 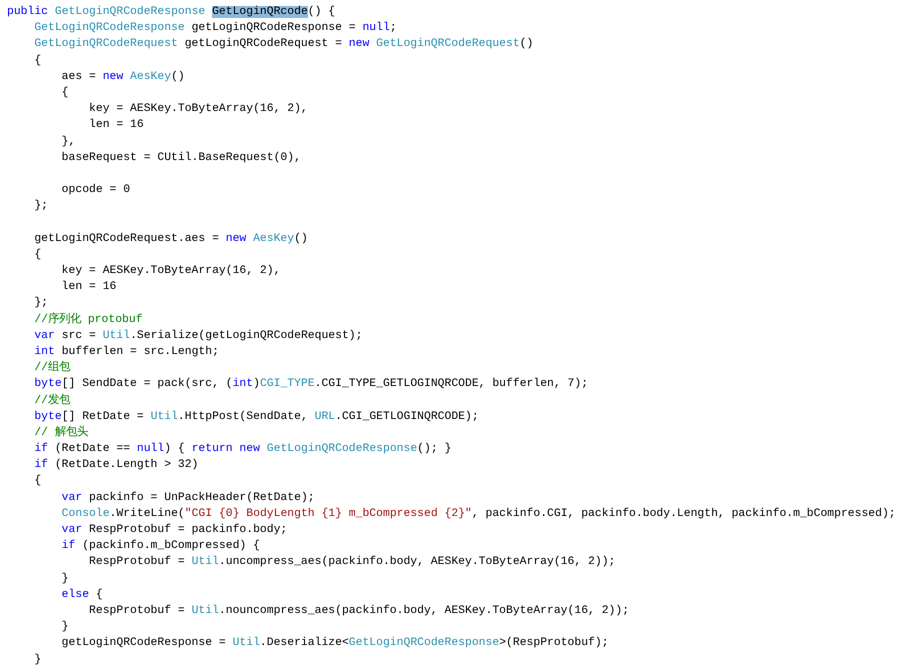 What do you see at coordinates (51, 400) in the screenshot?
I see `code-line: //发包` at bounding box center [51, 400].